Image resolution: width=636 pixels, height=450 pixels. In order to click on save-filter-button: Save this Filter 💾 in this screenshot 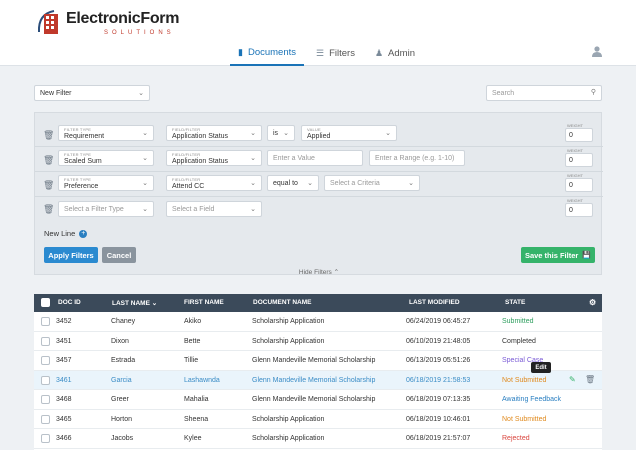, I will do `click(558, 255)`.